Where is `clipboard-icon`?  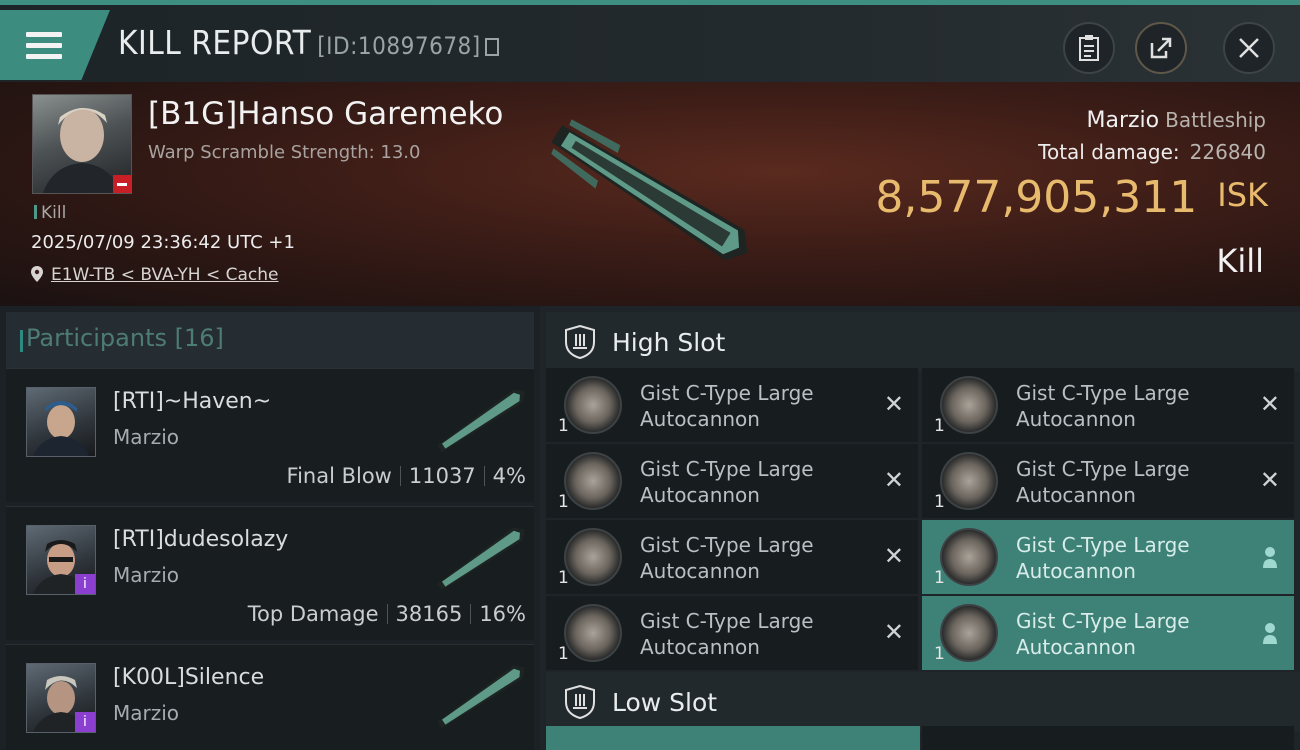 clipboard-icon is located at coordinates (1089, 48).